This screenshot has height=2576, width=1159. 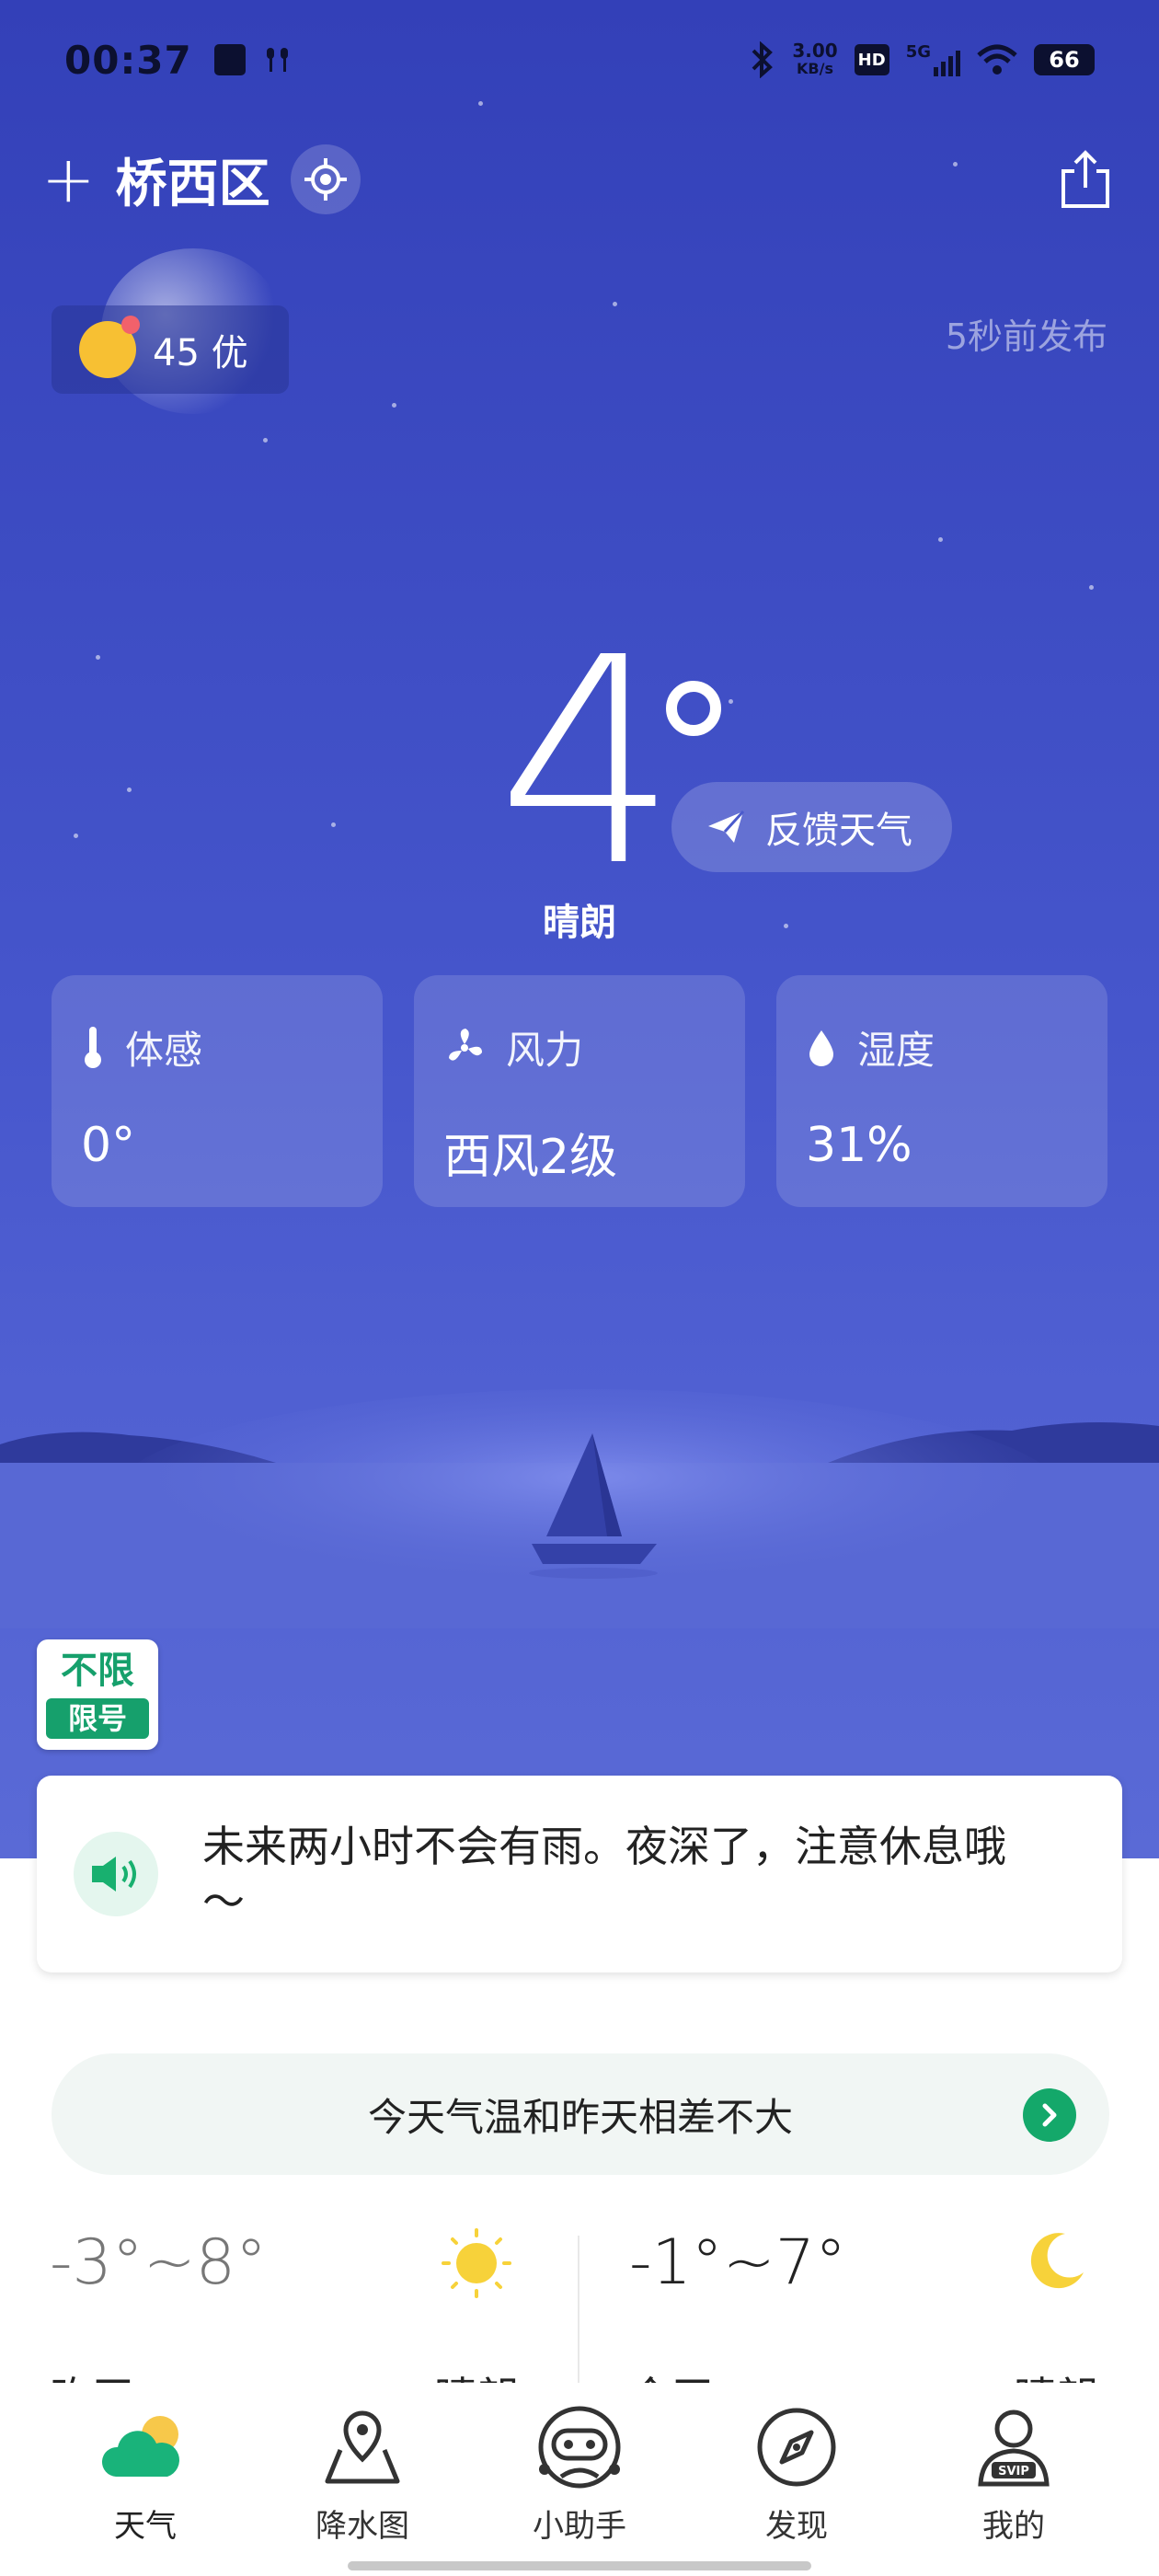 I want to click on weather-cloud-icon, so click(x=140, y=2446).